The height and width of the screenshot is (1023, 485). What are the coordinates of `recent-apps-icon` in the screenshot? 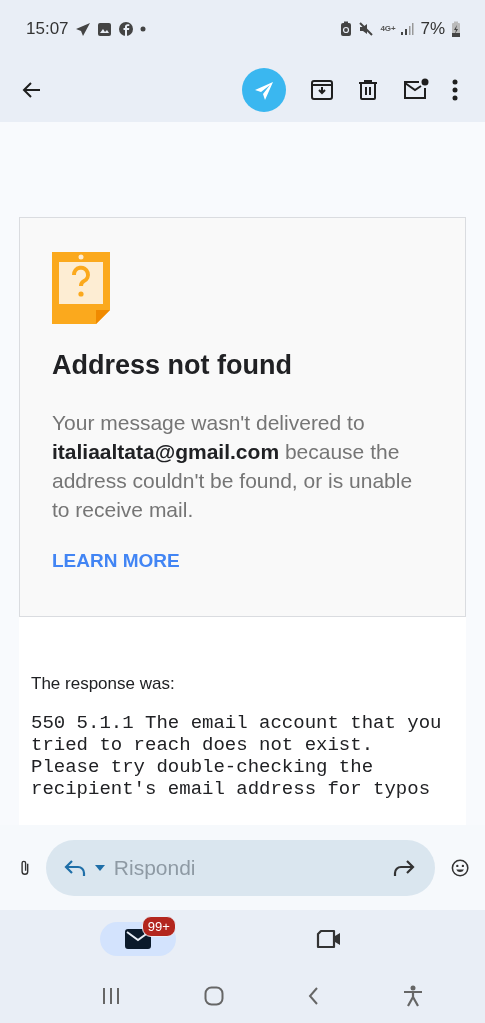 It's located at (110, 995).